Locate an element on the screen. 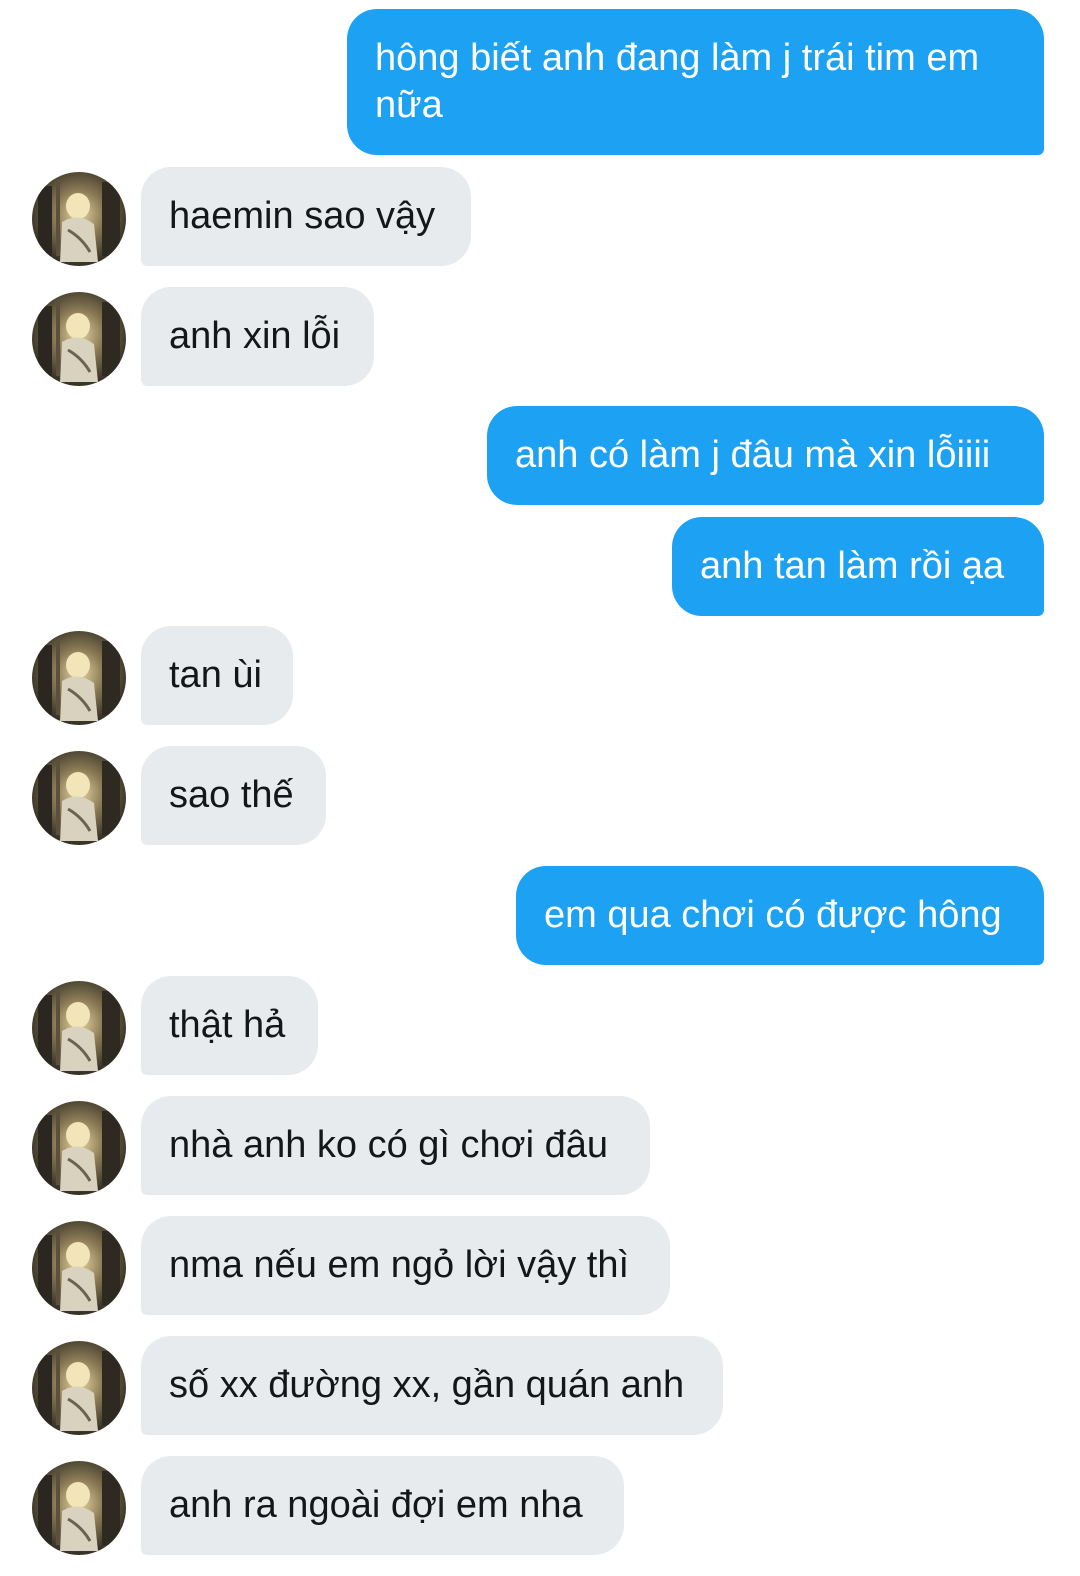 This screenshot has width=1080, height=1576. message-text: tan ùi is located at coordinates (215, 675).